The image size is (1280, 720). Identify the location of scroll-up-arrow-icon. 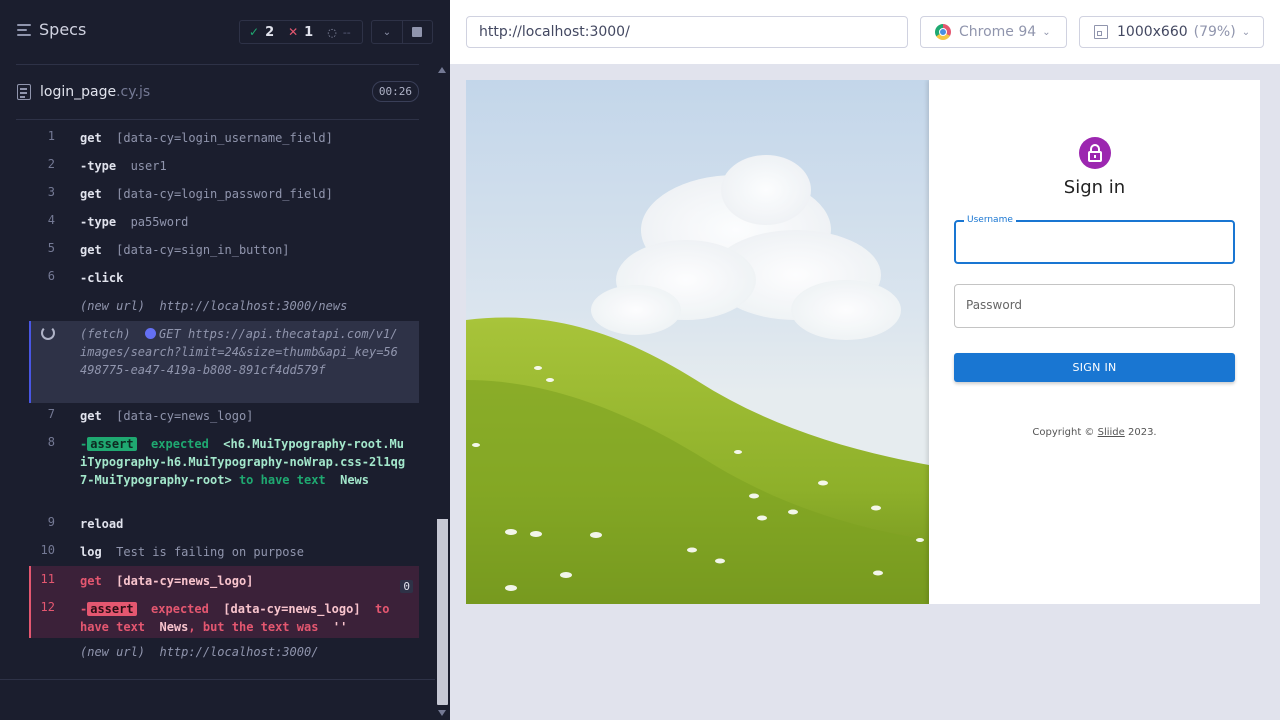
(442, 70).